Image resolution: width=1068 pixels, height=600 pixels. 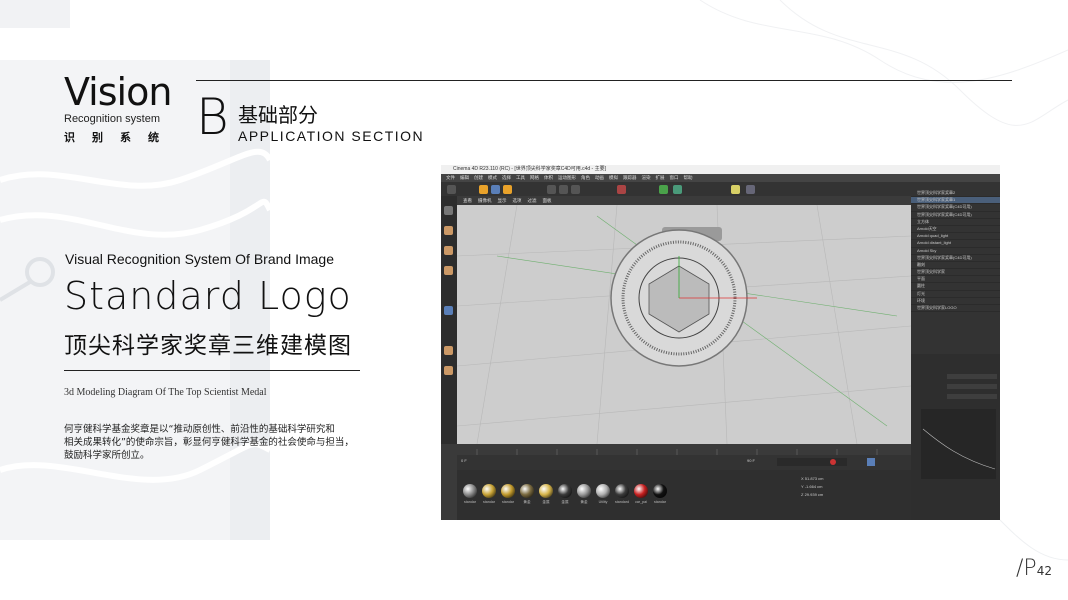 I want to click on menu-item: 网格, so click(x=534, y=177).